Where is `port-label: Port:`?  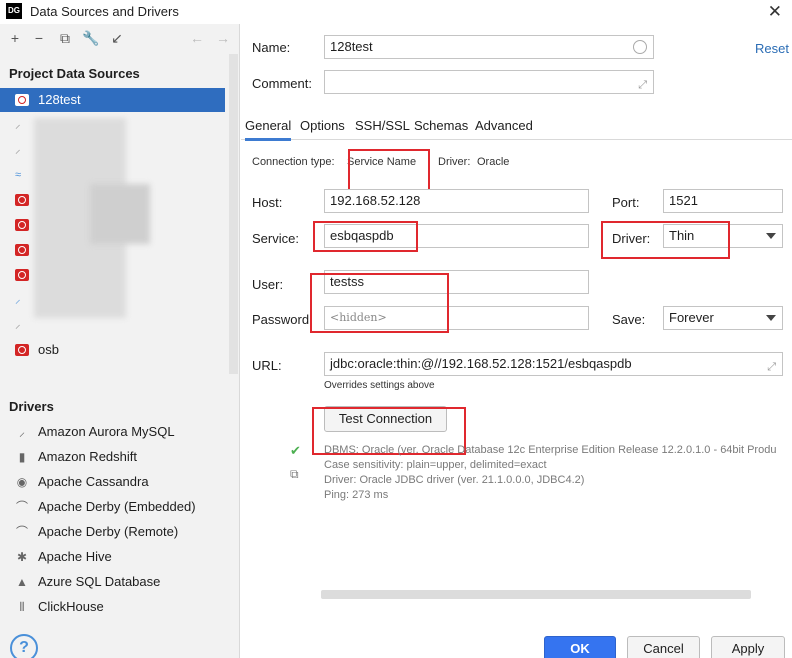 port-label: Port: is located at coordinates (626, 202).